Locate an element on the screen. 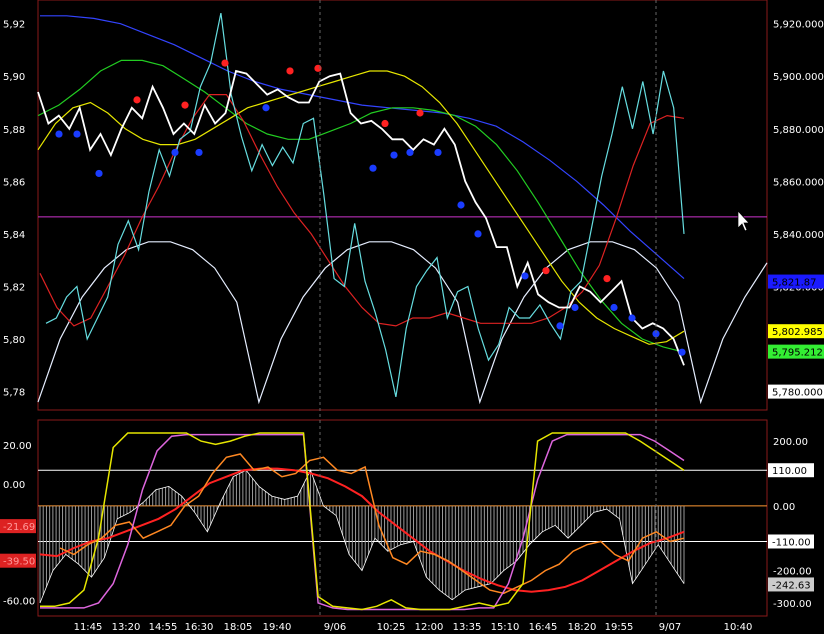 The height and width of the screenshot is (634, 824). price-right-tick: 5,880.000 is located at coordinates (798, 130).